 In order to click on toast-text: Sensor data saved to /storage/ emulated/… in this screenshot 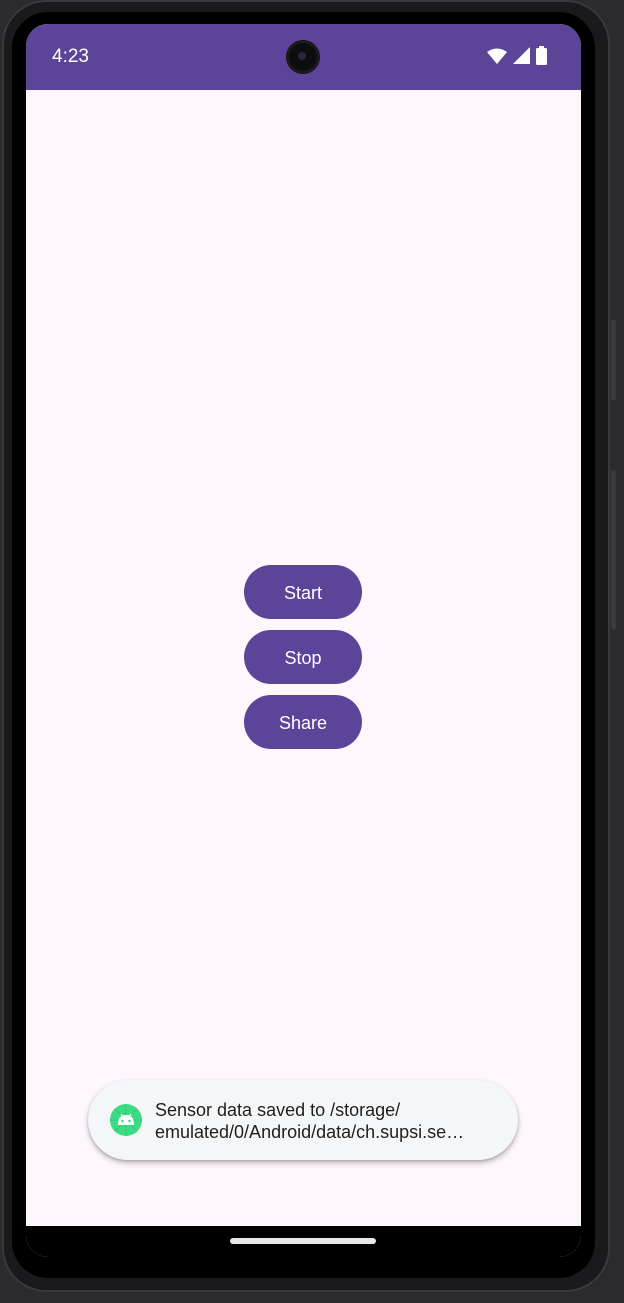, I will do `click(325, 1121)`.